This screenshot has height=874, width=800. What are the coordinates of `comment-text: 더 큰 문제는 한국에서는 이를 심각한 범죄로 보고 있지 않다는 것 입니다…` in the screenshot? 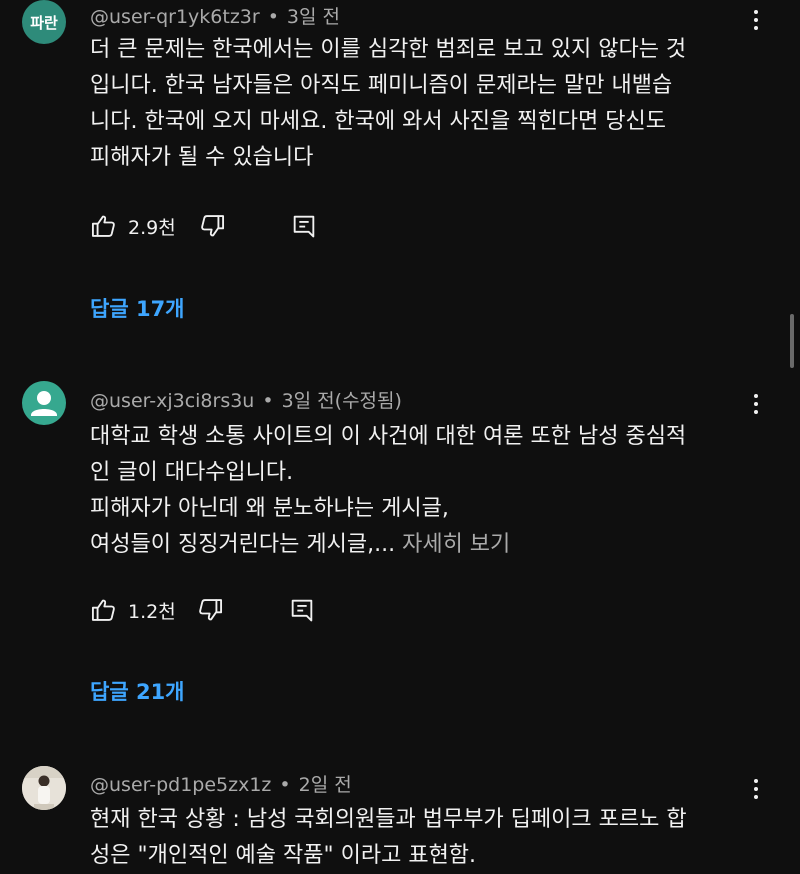 It's located at (430, 104).